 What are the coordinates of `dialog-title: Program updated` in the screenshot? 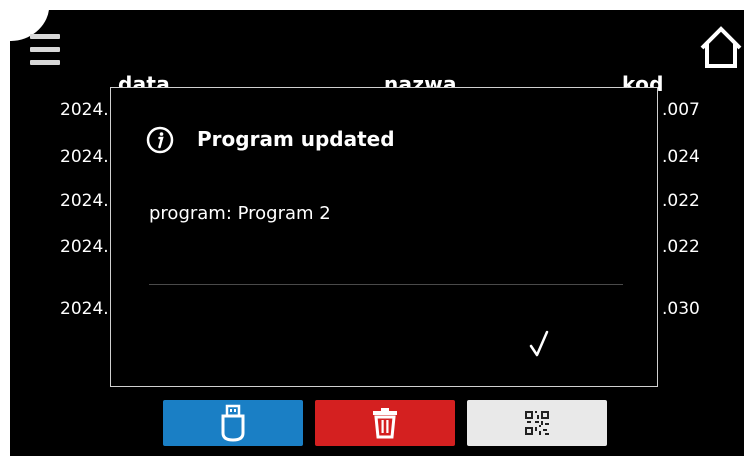 It's located at (296, 139).